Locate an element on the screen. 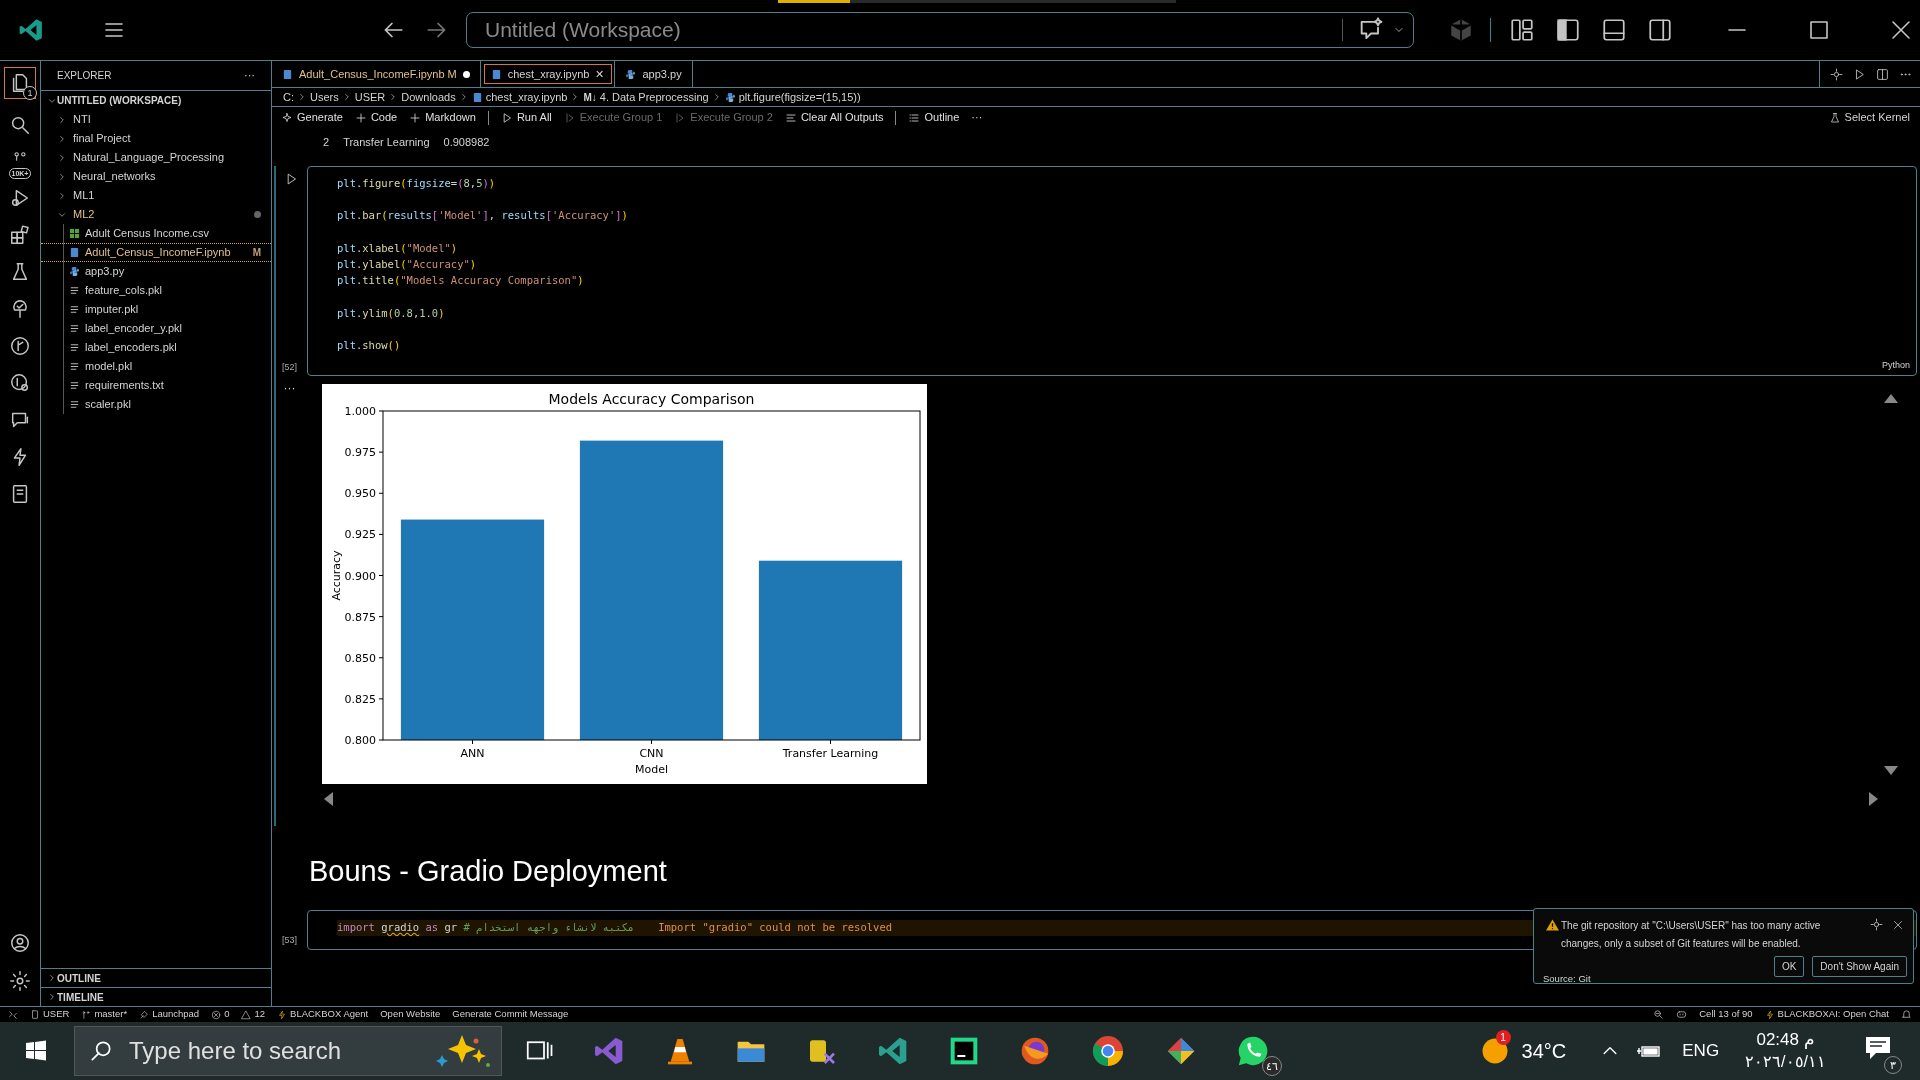  status-item: Cell 13 of 90 is located at coordinates (1726, 1014).